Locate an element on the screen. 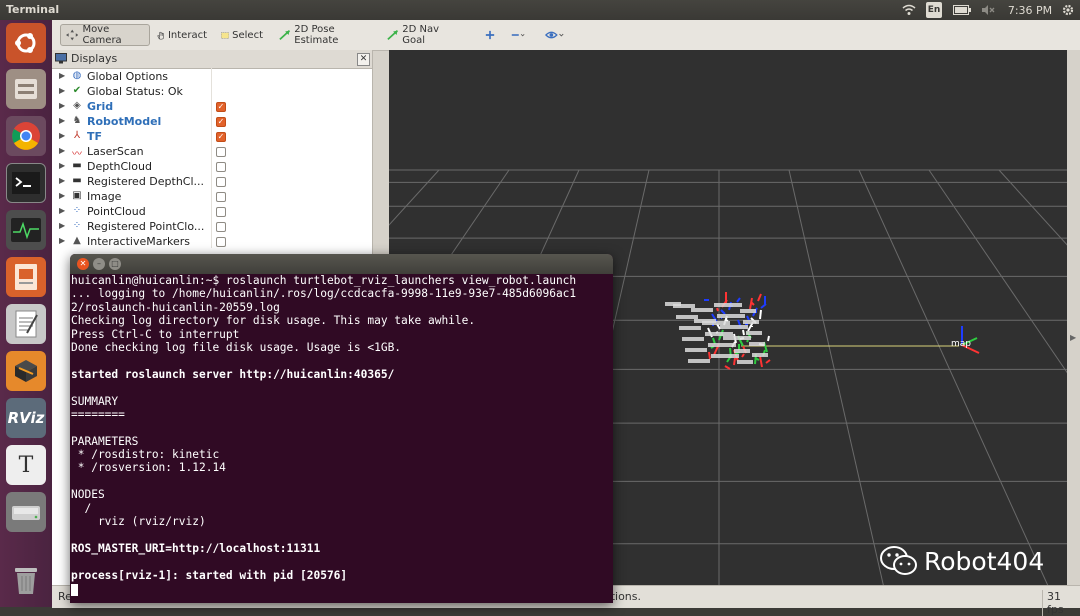 This screenshot has height=616, width=1080. display-item-label: LaserScan is located at coordinates (115, 151).